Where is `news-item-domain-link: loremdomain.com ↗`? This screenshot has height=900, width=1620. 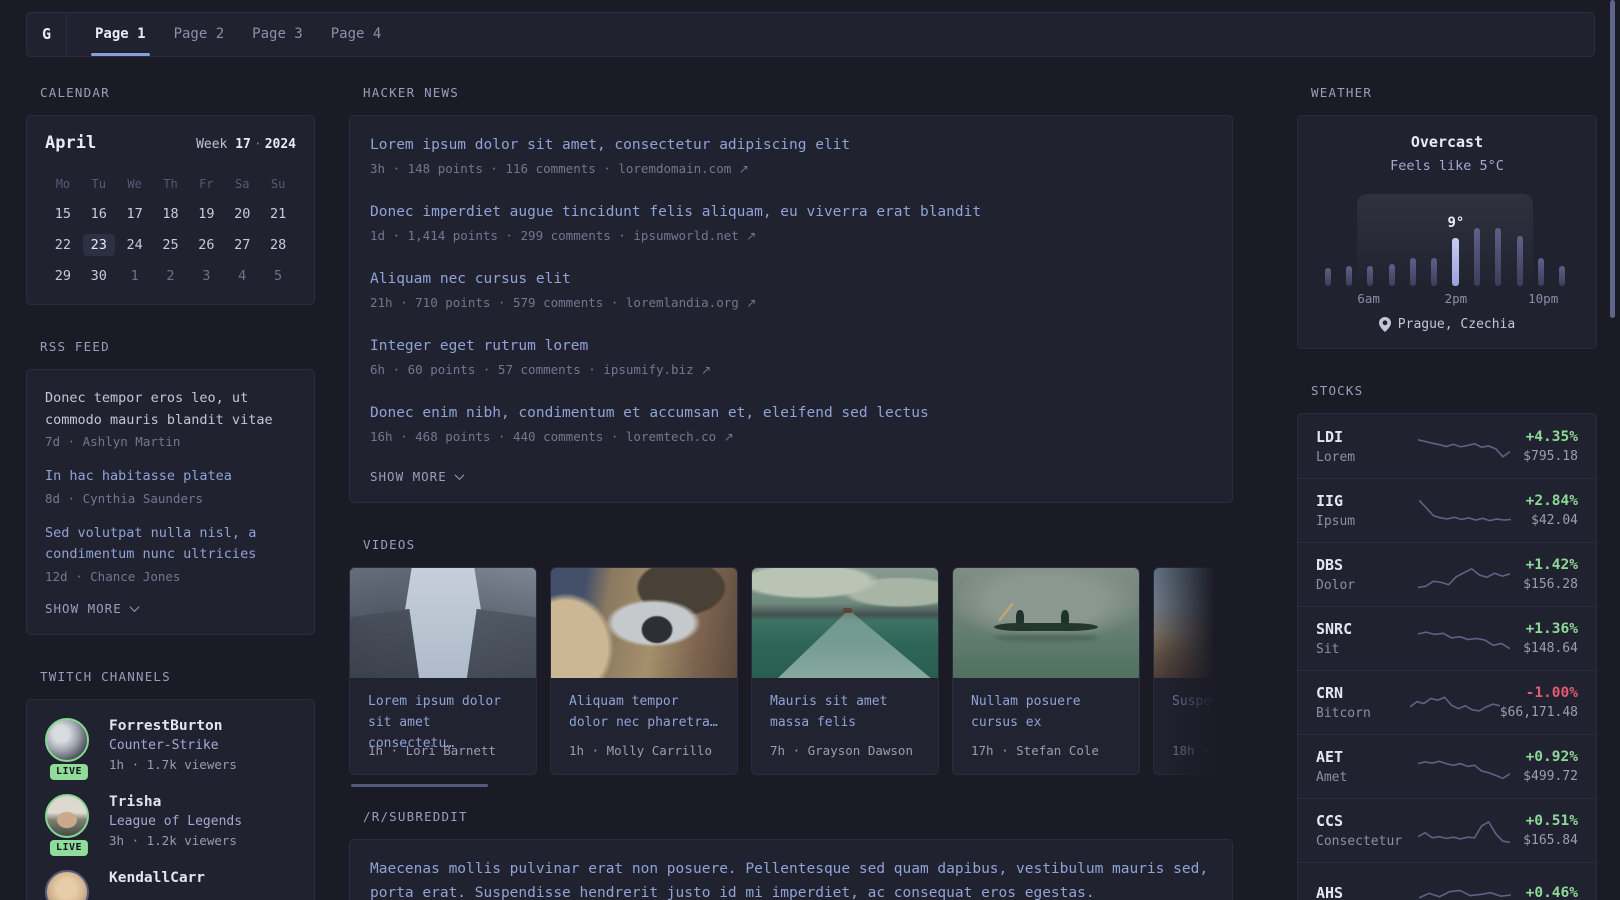
news-item-domain-link: loremdomain.com ↗ is located at coordinates (683, 168).